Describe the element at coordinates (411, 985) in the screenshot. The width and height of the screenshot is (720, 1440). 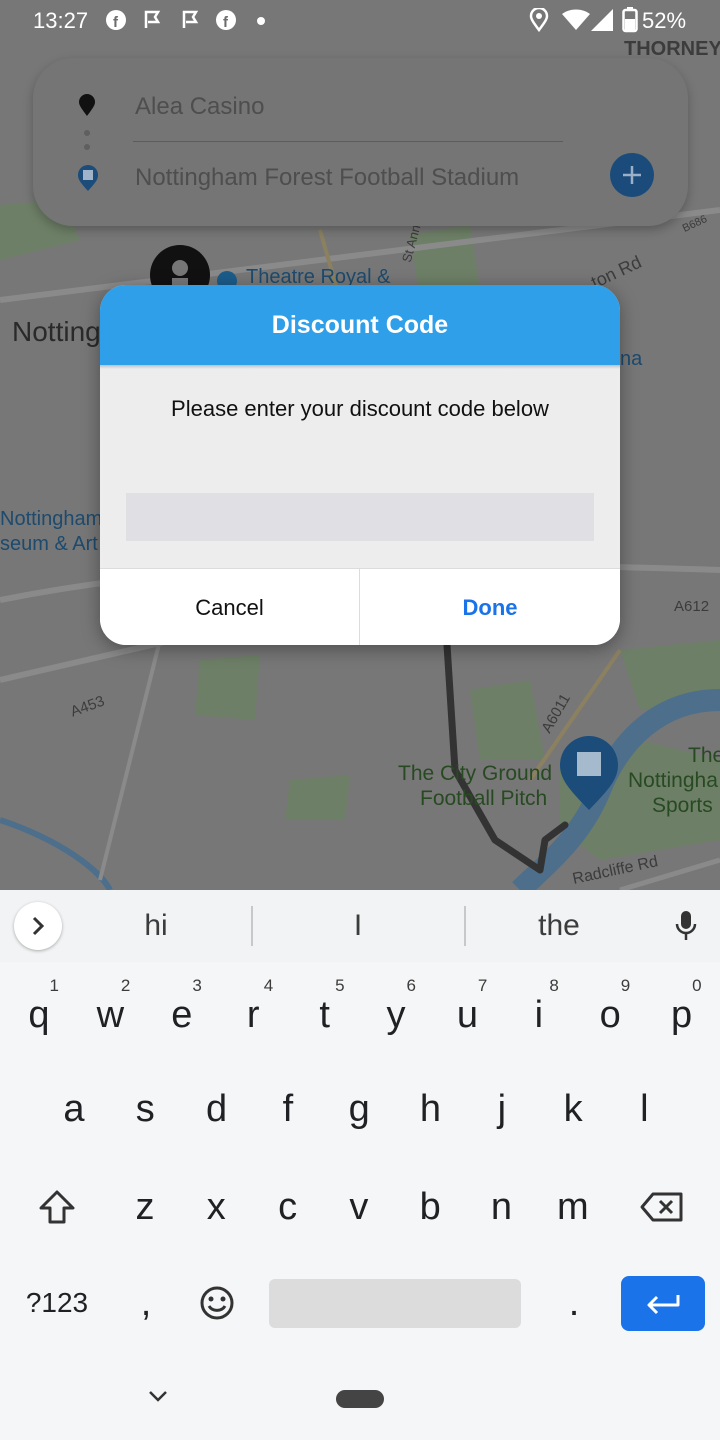
I see `key-number-hint: 6` at that location.